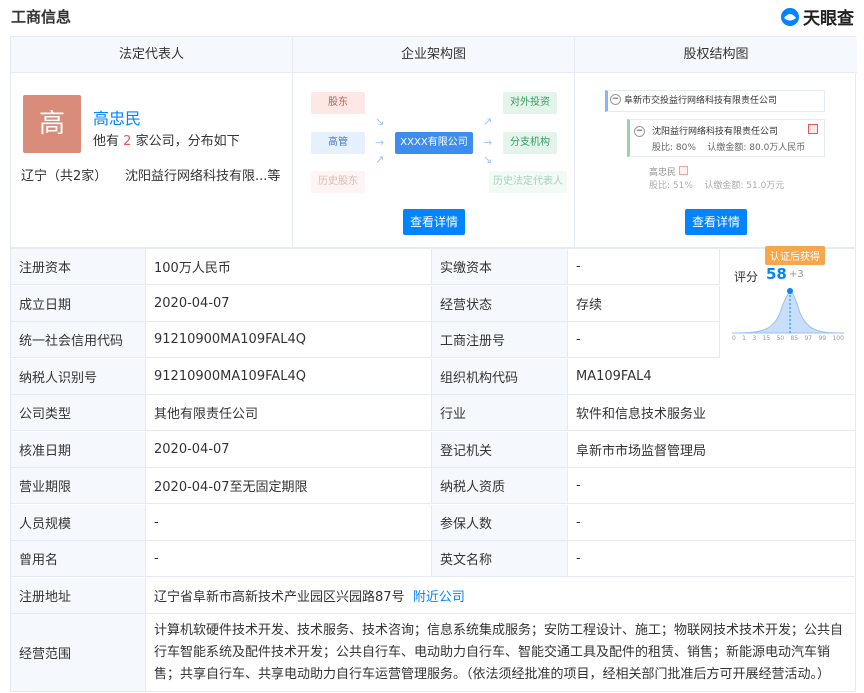 The width and height of the screenshot is (864, 693). Describe the element at coordinates (78, 522) in the screenshot. I see `field-label: 人员规模` at that location.